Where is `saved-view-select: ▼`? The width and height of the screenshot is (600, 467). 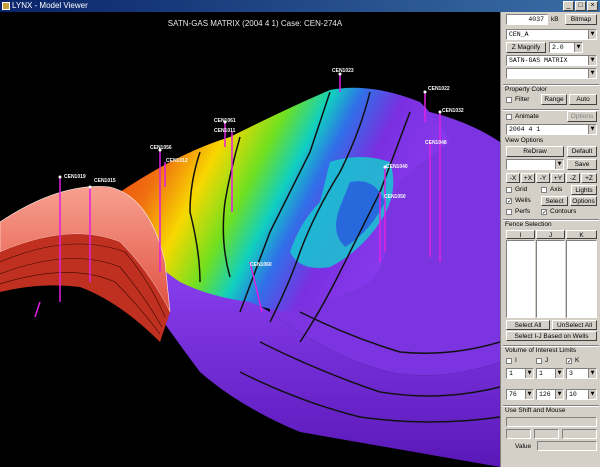 saved-view-select: ▼ is located at coordinates (535, 164).